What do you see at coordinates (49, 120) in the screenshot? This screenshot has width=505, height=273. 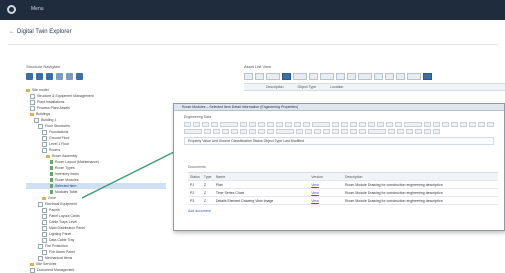 I see `tree-item-label: Building 1` at bounding box center [49, 120].